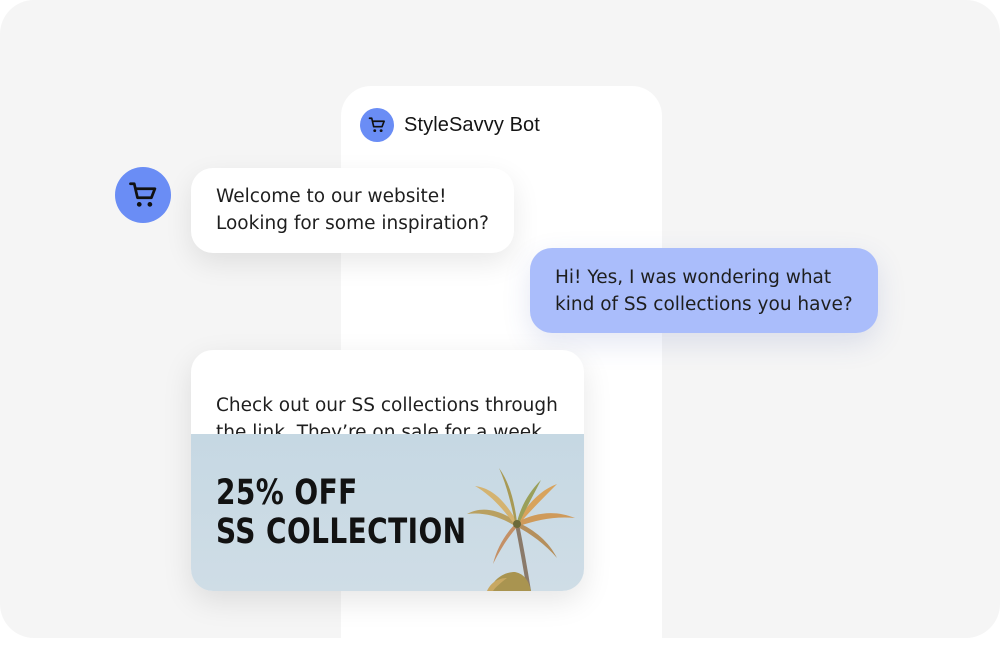 The width and height of the screenshot is (1000, 646). What do you see at coordinates (521, 529) in the screenshot?
I see `palm-tree-image` at bounding box center [521, 529].